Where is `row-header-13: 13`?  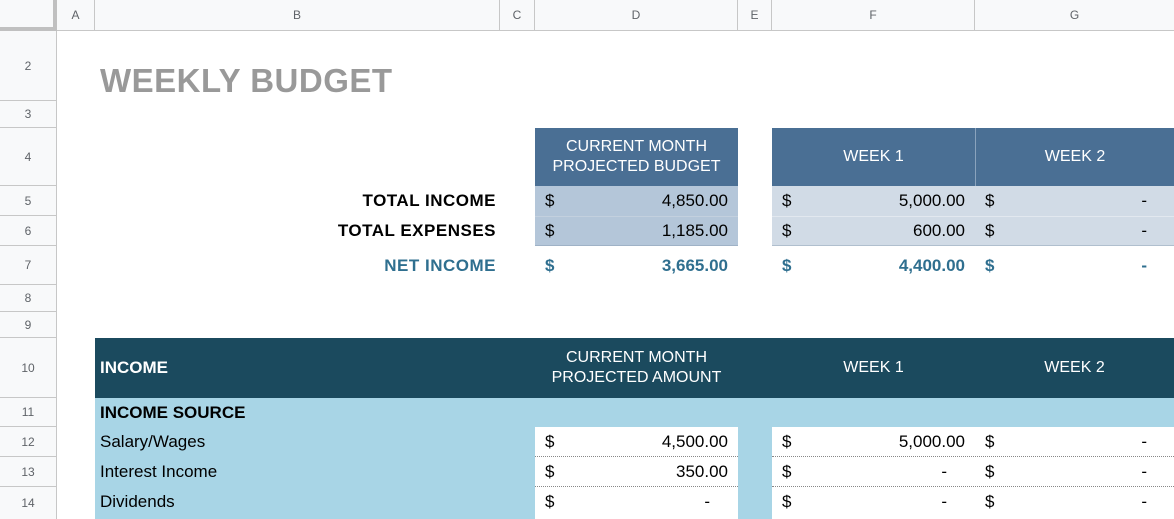
row-header-13: 13 is located at coordinates (28, 472).